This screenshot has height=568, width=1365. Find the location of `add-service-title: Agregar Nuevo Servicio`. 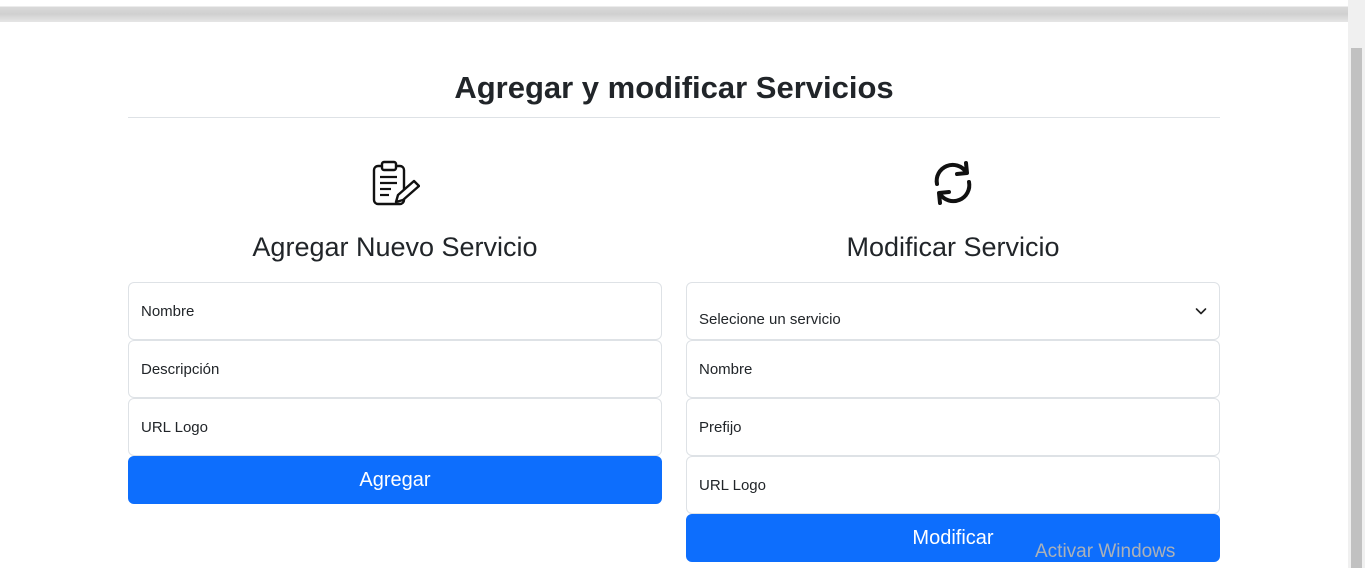

add-service-title: Agregar Nuevo Servicio is located at coordinates (395, 247).